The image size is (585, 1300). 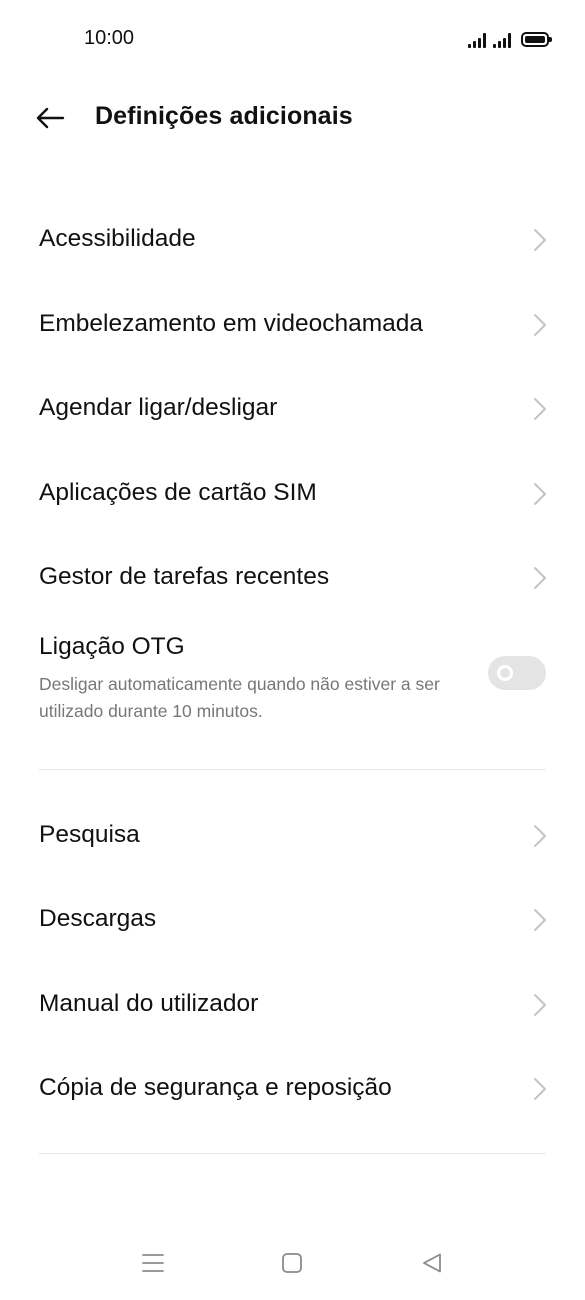 I want to click on menu-icon, so click(x=153, y=1263).